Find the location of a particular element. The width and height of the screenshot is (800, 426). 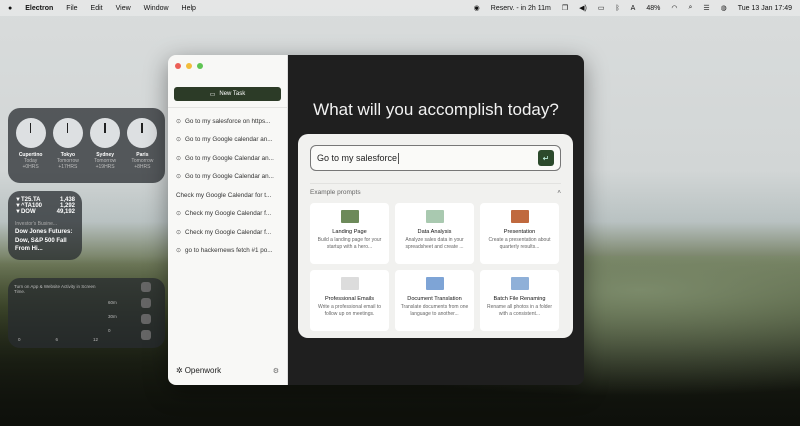

clock-cupertino: Cupertino Today +0HRS is located at coordinates (30, 145).